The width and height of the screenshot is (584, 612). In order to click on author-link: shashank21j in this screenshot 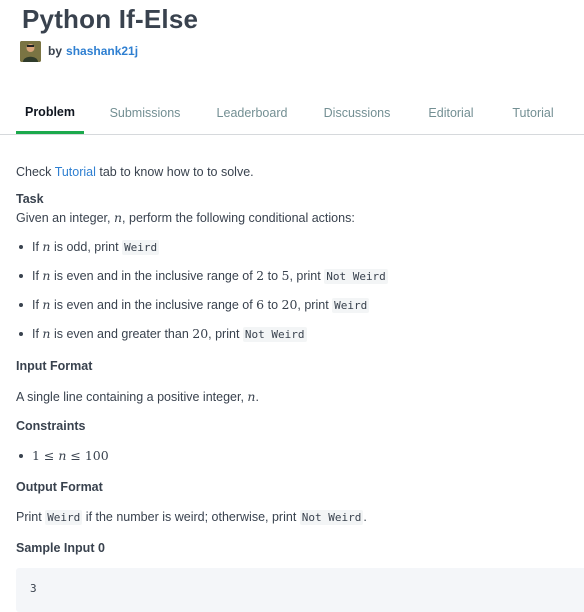, I will do `click(102, 51)`.